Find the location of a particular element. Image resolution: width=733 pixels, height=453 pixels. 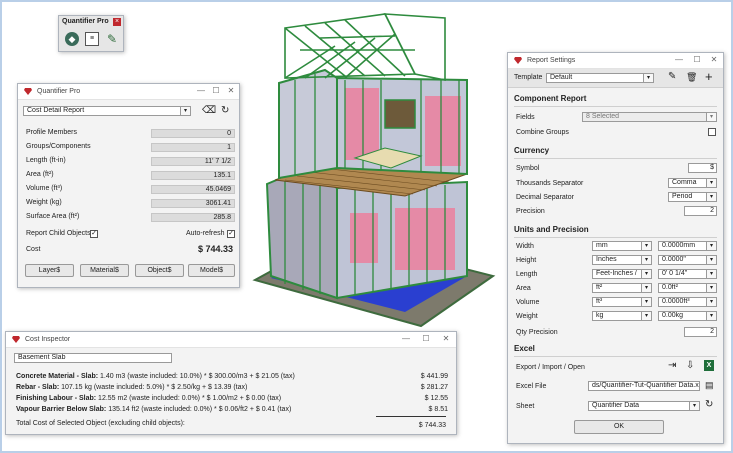

thousands-select: Comma ▾ is located at coordinates (692, 183).